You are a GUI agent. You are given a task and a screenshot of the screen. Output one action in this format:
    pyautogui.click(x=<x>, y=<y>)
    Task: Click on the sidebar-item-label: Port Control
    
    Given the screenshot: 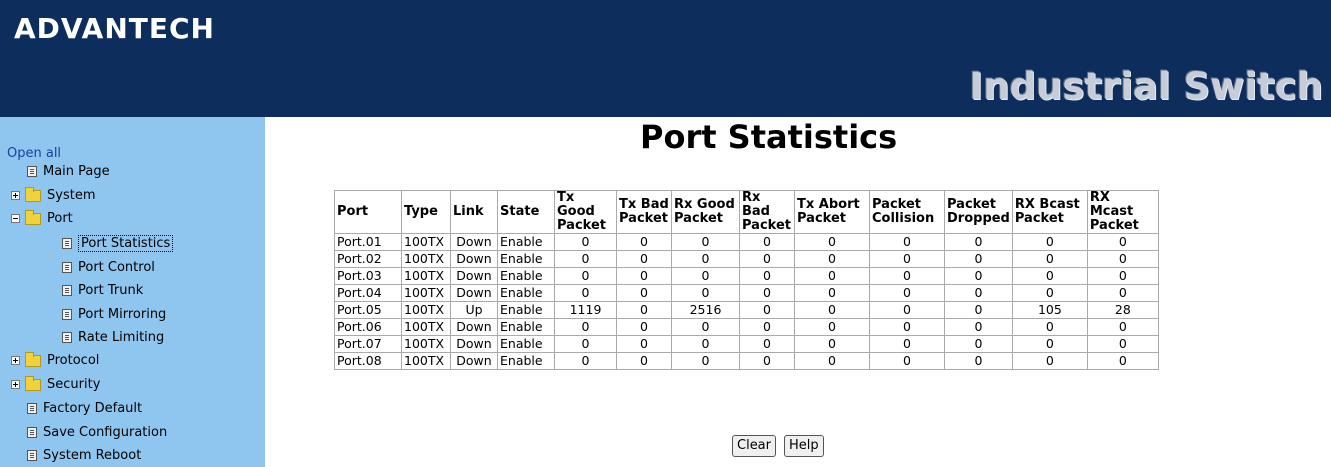 What is the action you would take?
    pyautogui.click(x=116, y=267)
    